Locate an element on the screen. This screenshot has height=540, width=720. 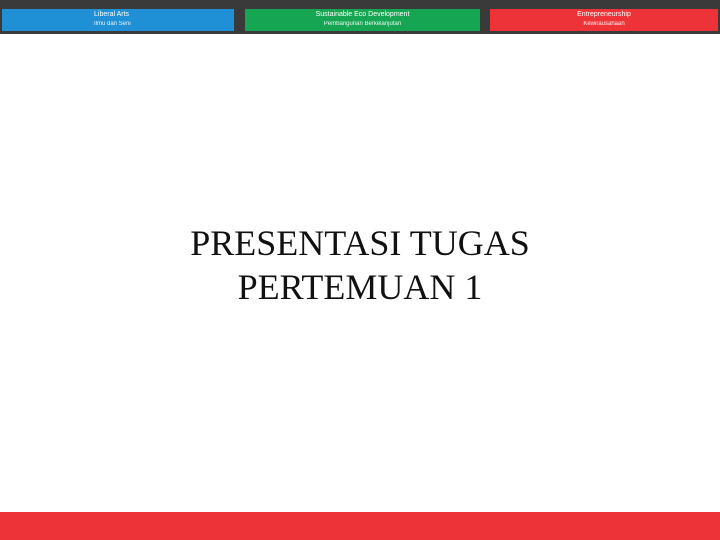
footer-bar is located at coordinates (360, 526).